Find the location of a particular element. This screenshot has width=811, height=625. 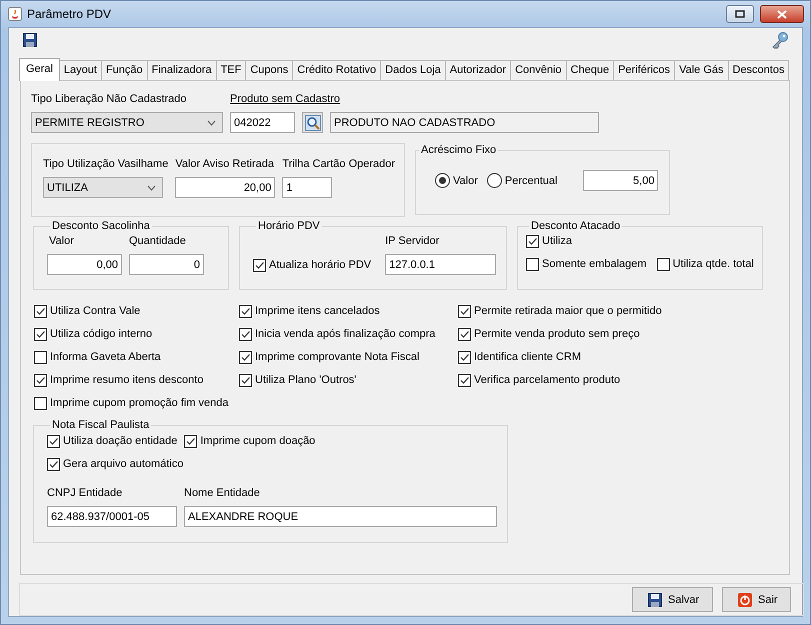

field-label: Tipo Liberação Não Cadastrado is located at coordinates (109, 99).